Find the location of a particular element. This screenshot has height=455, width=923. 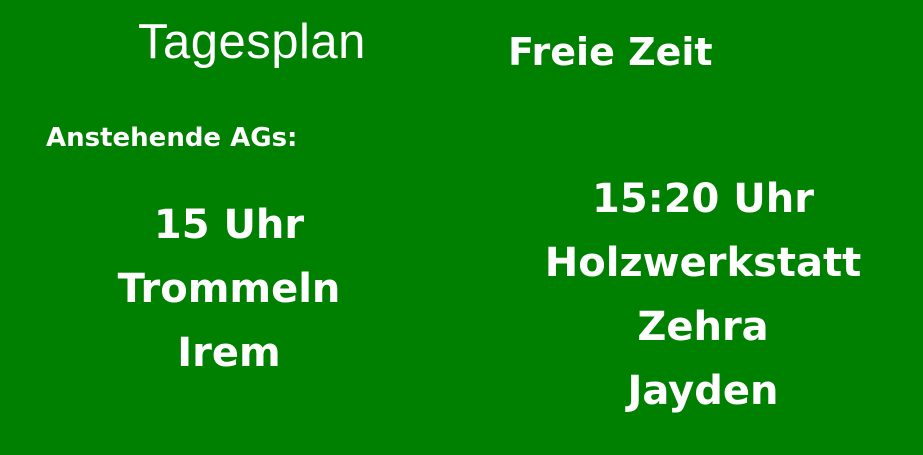

ag-activity: Trommeln is located at coordinates (229, 289).